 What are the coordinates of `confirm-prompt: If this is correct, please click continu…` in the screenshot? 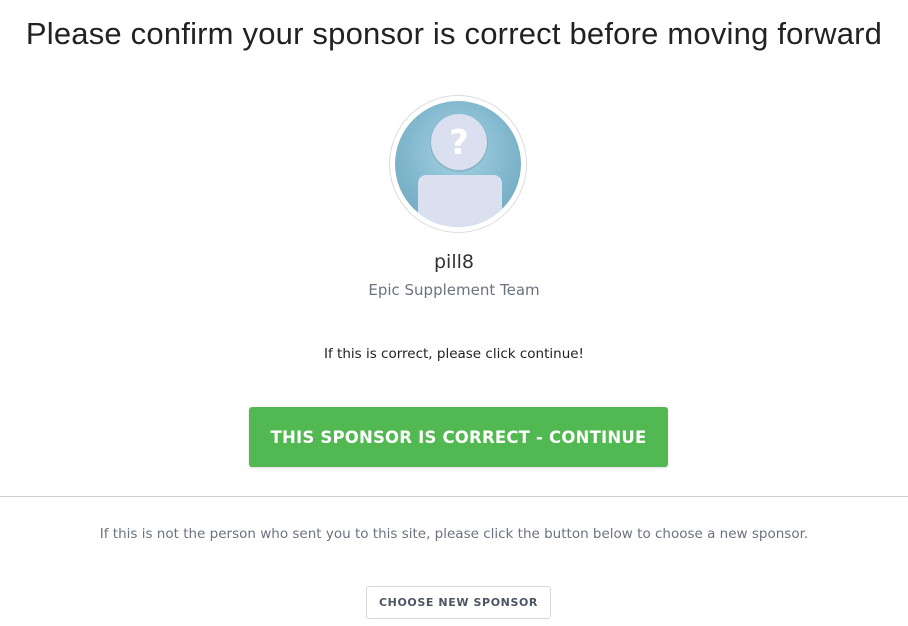 It's located at (454, 354).